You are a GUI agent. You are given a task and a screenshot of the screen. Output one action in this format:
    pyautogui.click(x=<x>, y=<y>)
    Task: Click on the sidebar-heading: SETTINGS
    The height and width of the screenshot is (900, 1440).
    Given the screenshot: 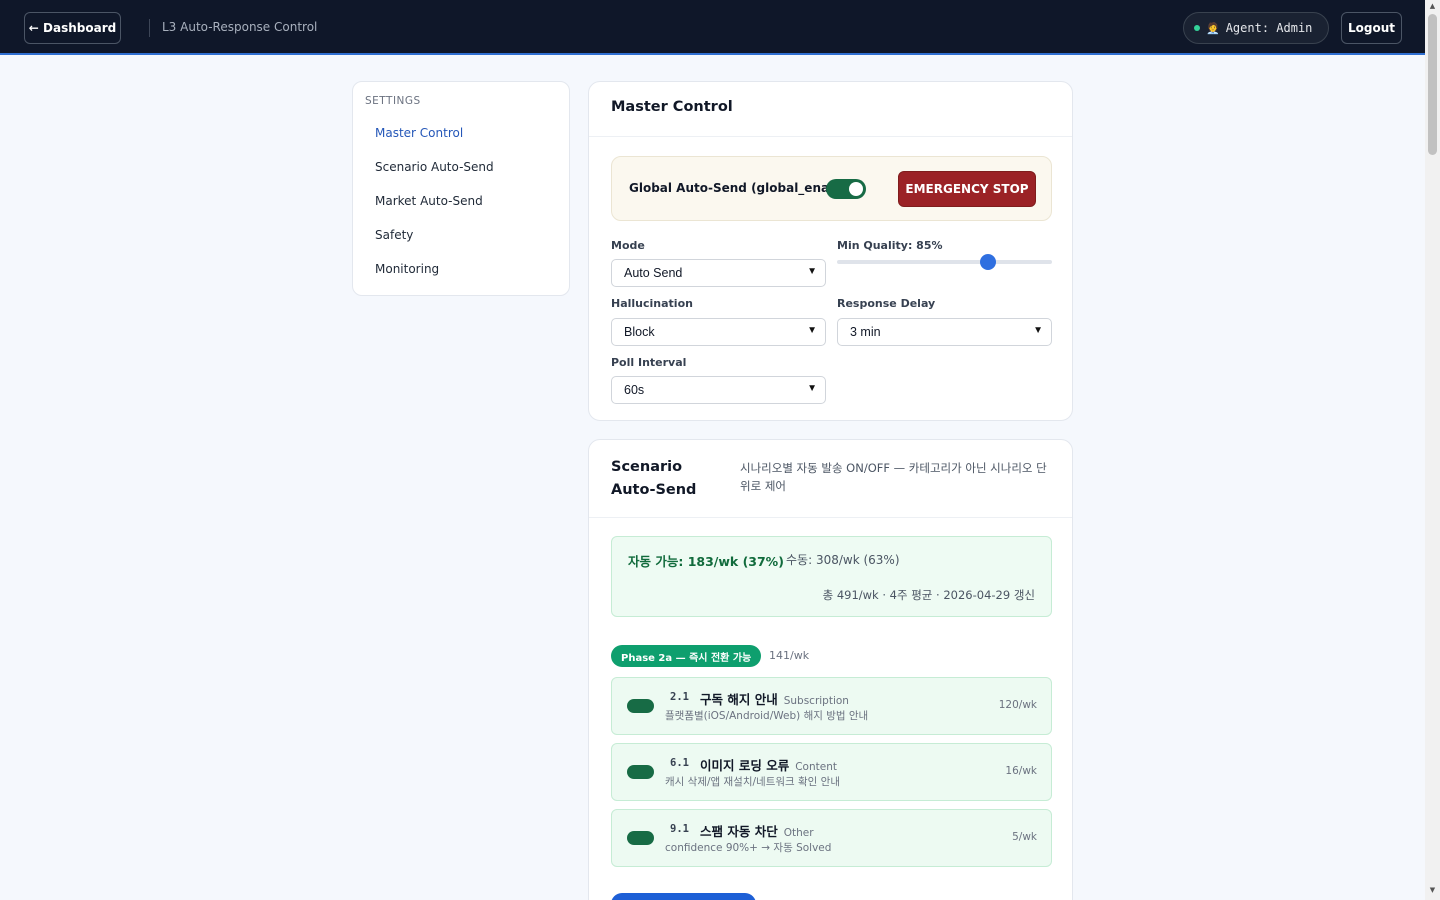 What is the action you would take?
    pyautogui.click(x=393, y=101)
    